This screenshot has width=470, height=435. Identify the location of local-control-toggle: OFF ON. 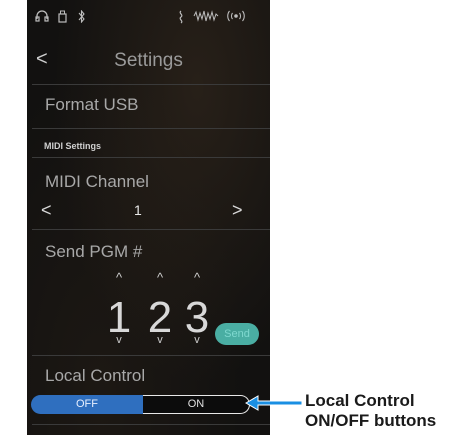
(150, 404).